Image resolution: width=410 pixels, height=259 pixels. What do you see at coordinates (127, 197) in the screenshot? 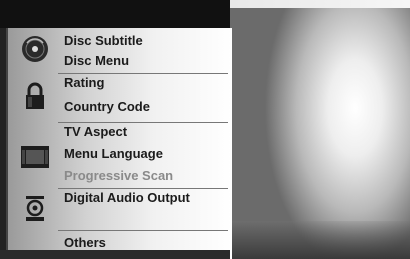
I see `menu-item-digital-audio-output: Digital Audio Output` at bounding box center [127, 197].